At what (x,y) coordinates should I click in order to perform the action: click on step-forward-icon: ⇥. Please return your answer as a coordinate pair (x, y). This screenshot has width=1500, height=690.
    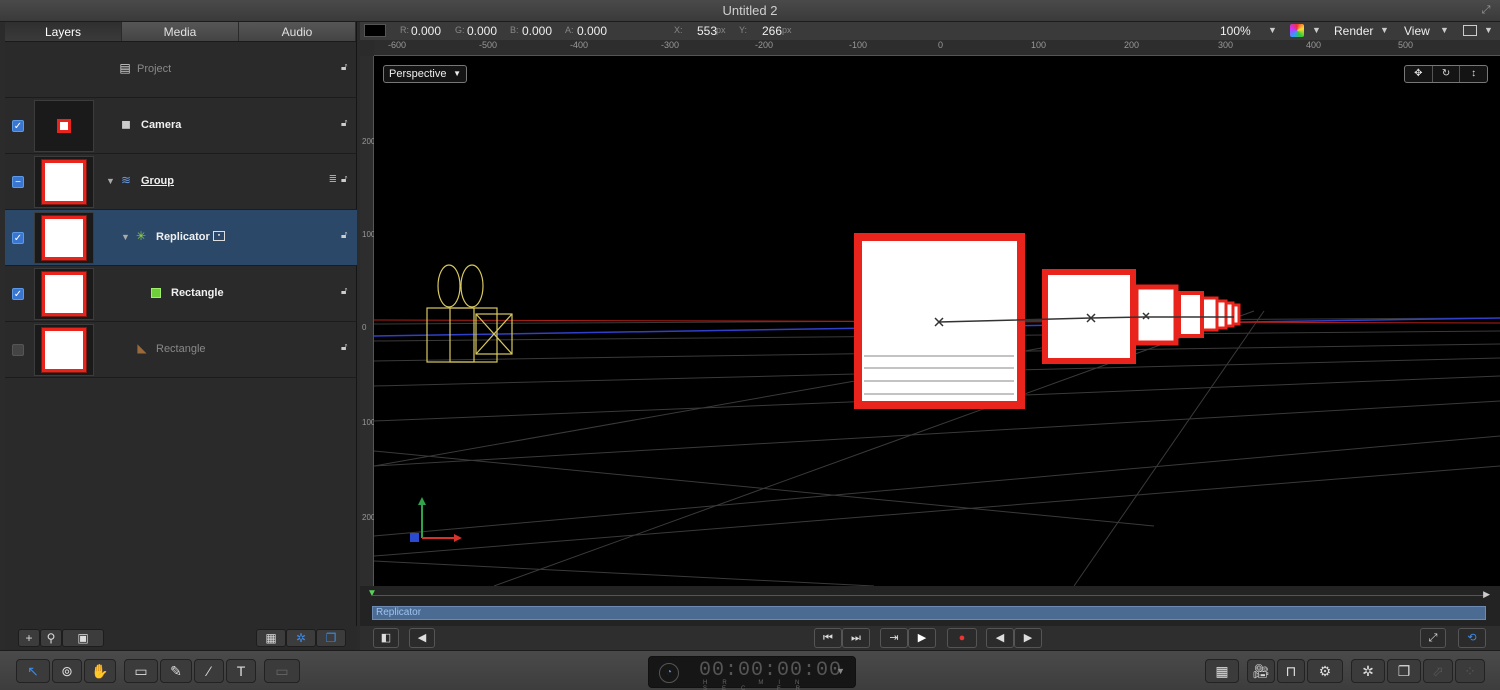
    Looking at the image, I should click on (894, 638).